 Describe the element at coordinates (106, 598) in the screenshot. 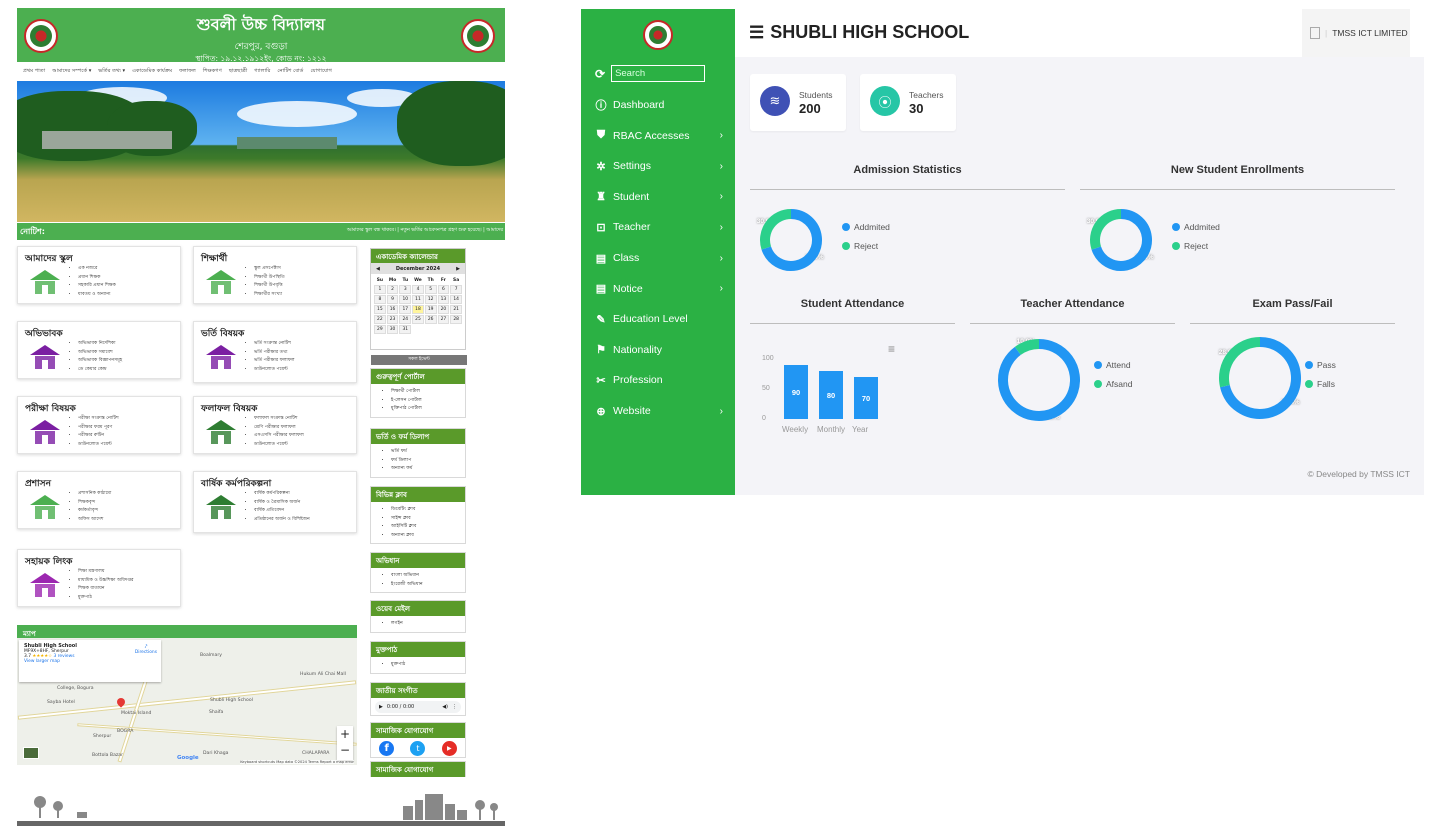

I see `card-link: মুক্তপাঠ` at that location.